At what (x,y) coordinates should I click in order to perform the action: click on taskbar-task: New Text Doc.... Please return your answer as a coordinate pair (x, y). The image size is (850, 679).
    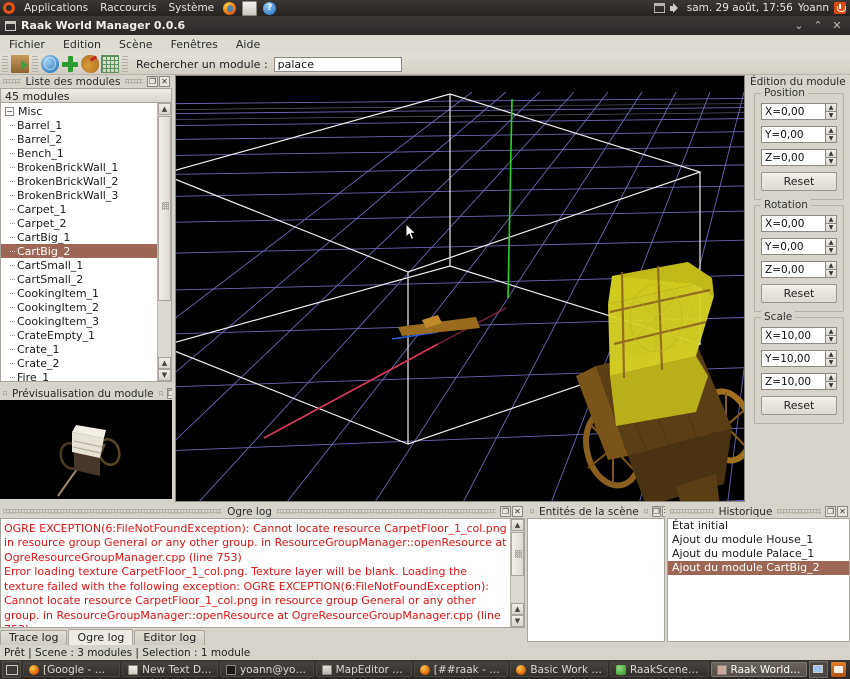
    Looking at the image, I should click on (170, 669).